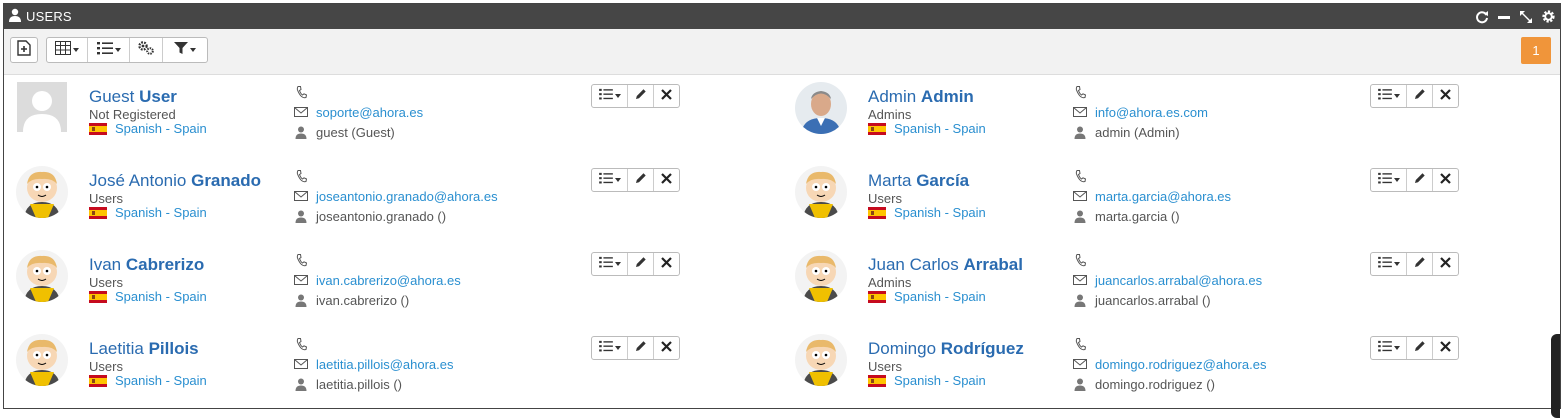 This screenshot has height=418, width=1568. I want to click on email-link: marta.garcia@ahora.es, so click(1163, 196).